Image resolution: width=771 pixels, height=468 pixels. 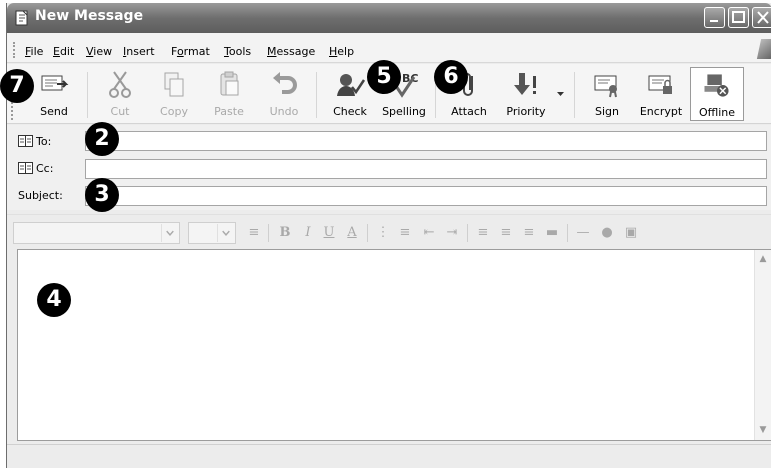 What do you see at coordinates (329, 233) in the screenshot?
I see `underline-icon: U` at bounding box center [329, 233].